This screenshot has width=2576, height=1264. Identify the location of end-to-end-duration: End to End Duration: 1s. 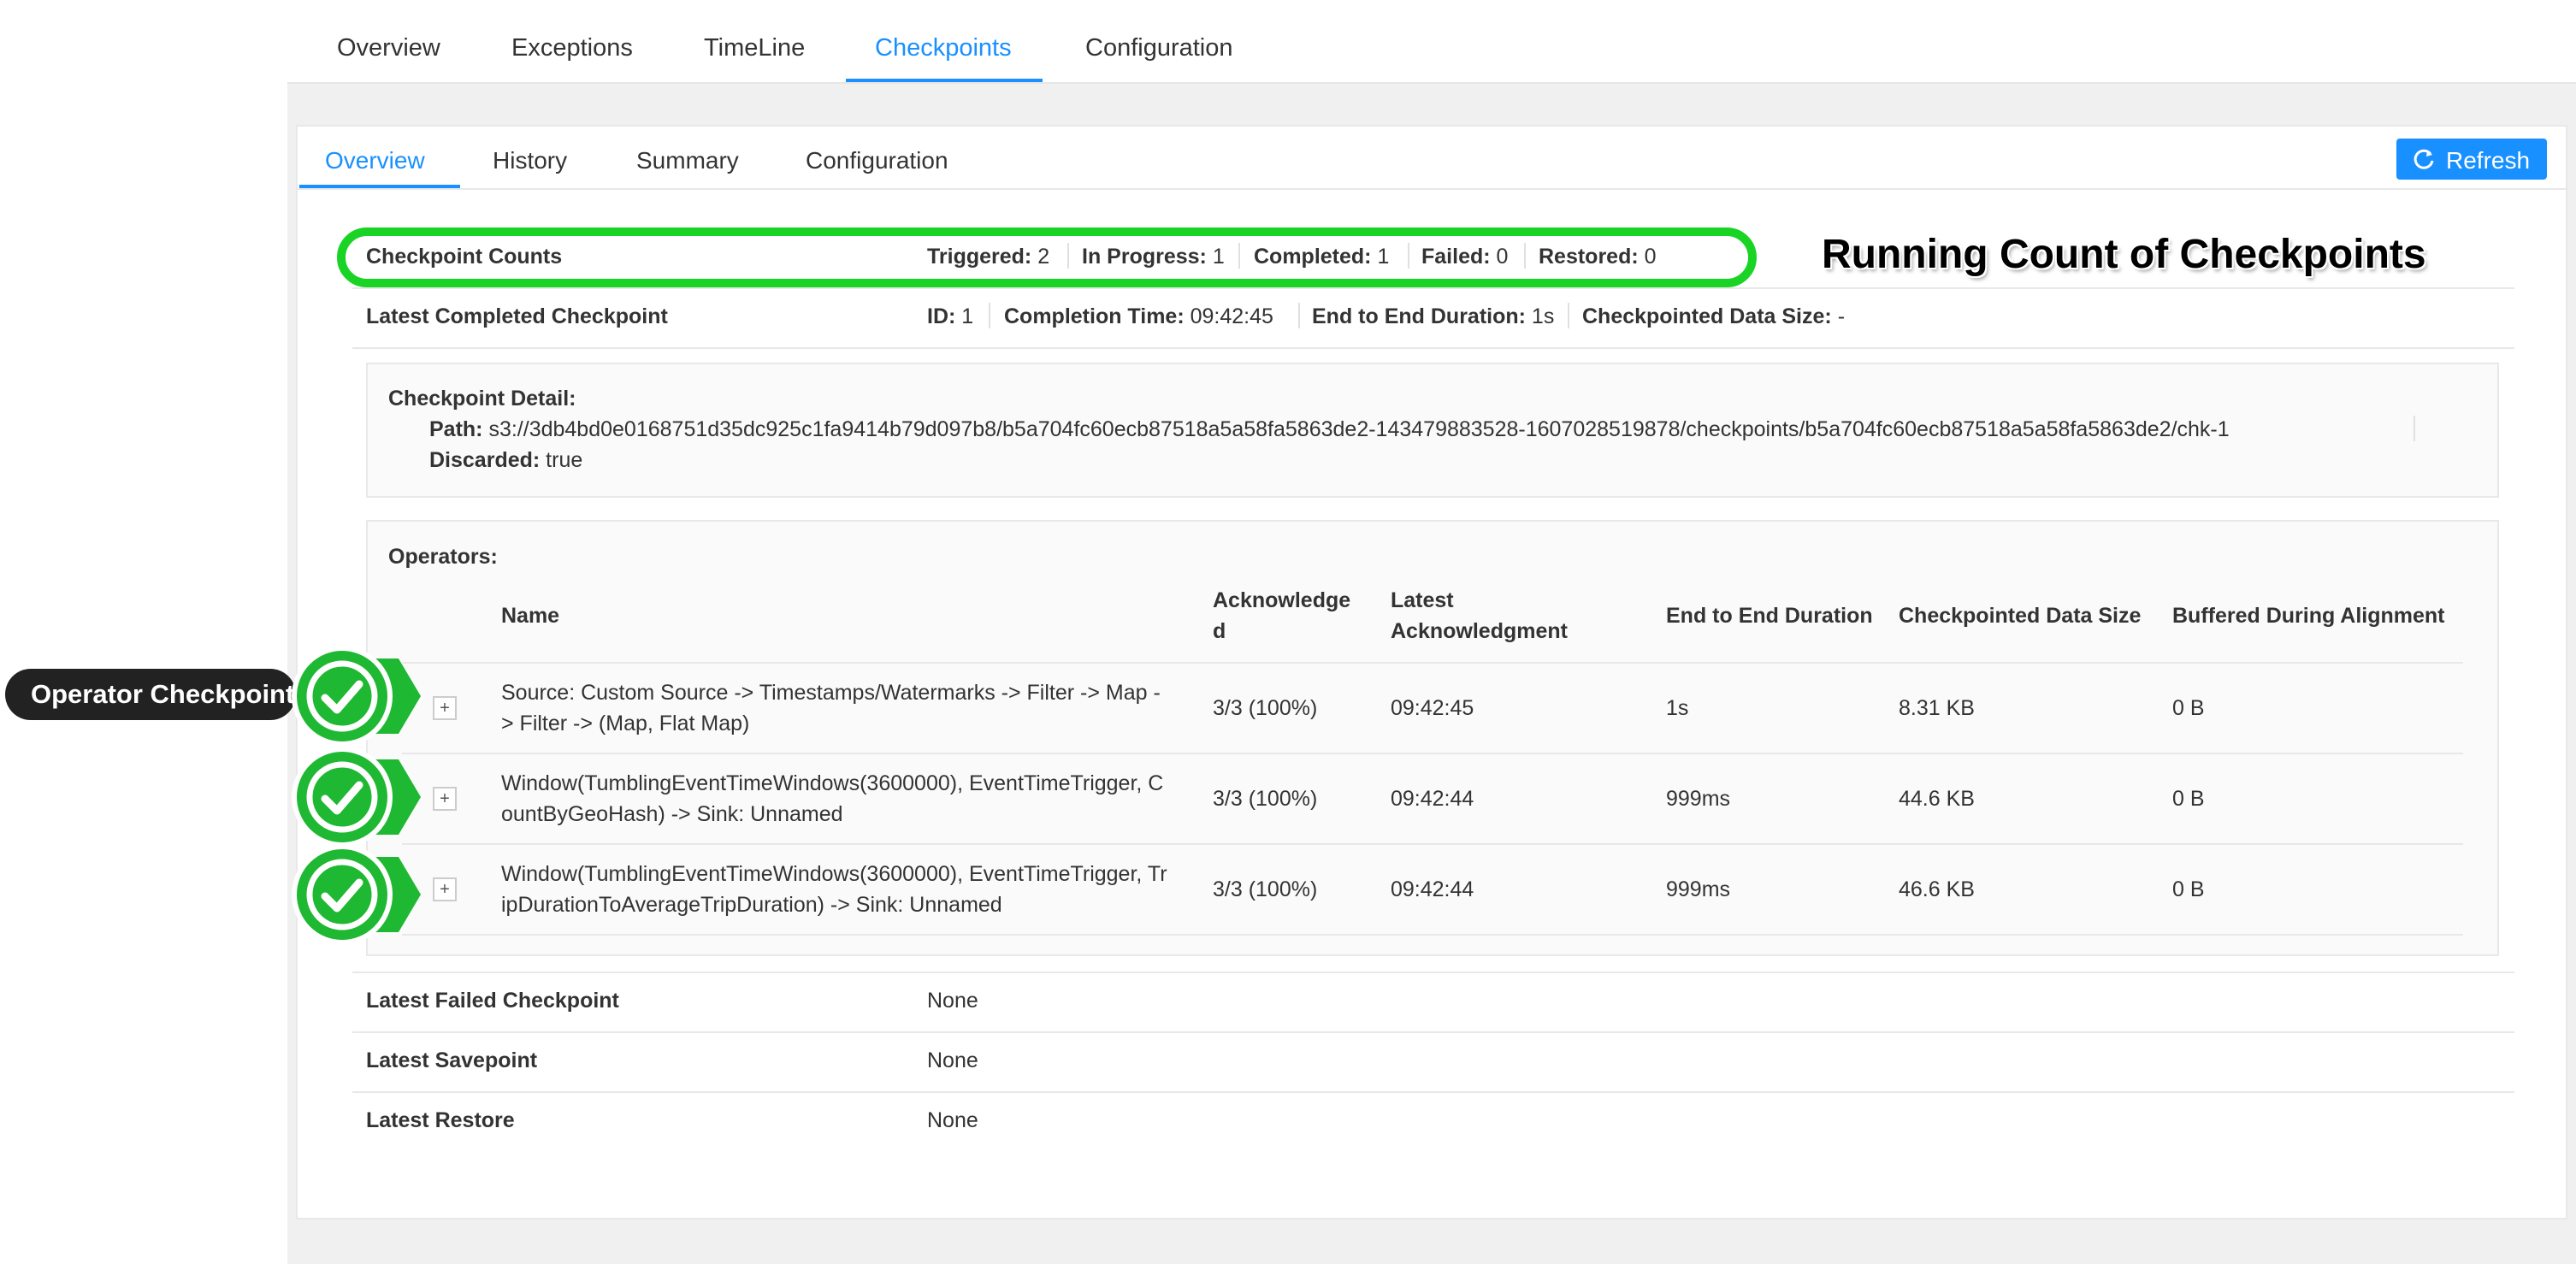
(1433, 316).